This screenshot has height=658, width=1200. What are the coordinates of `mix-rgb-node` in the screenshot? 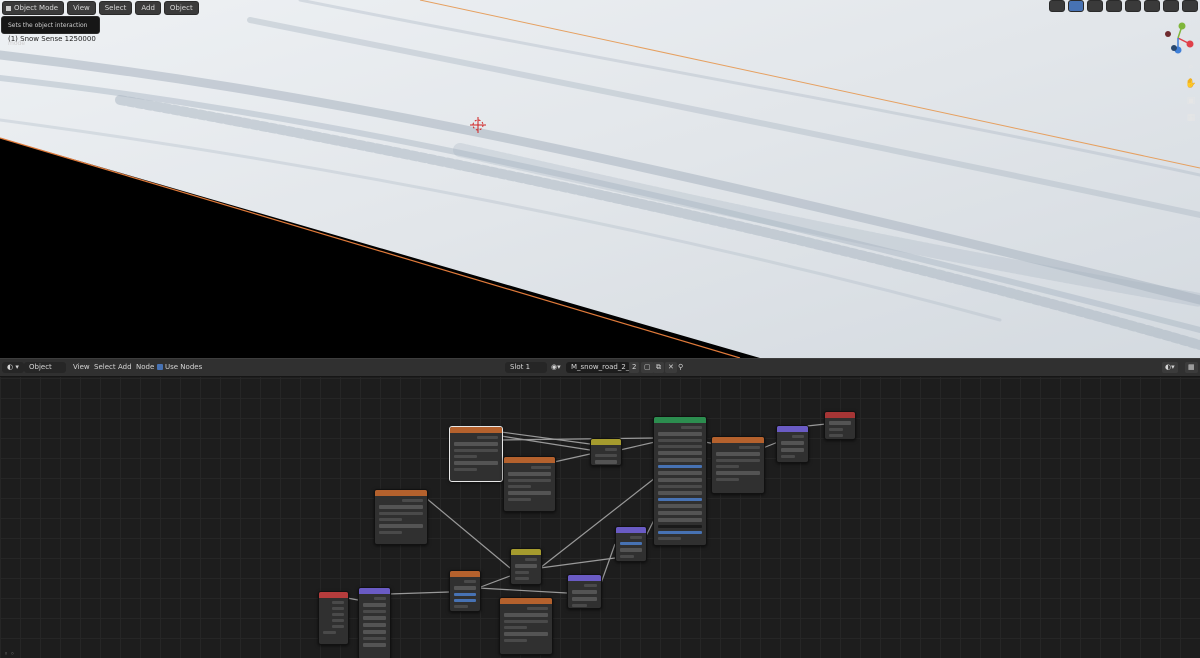 It's located at (606, 452).